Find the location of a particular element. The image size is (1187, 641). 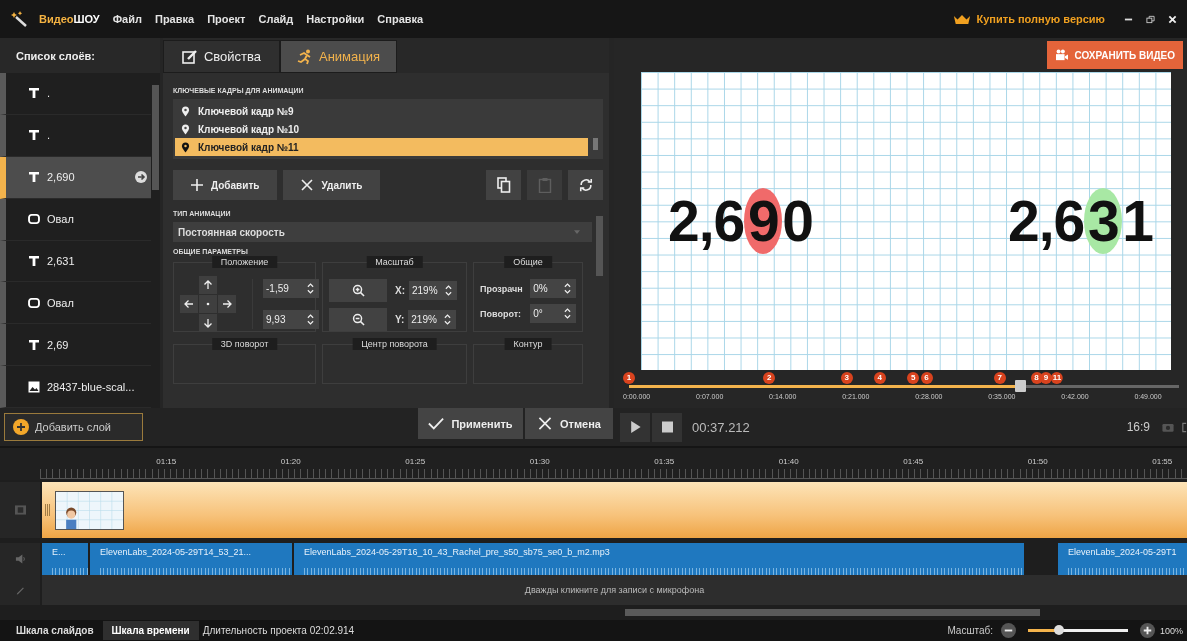

ruler-time-label: 01:30 is located at coordinates (539, 461).